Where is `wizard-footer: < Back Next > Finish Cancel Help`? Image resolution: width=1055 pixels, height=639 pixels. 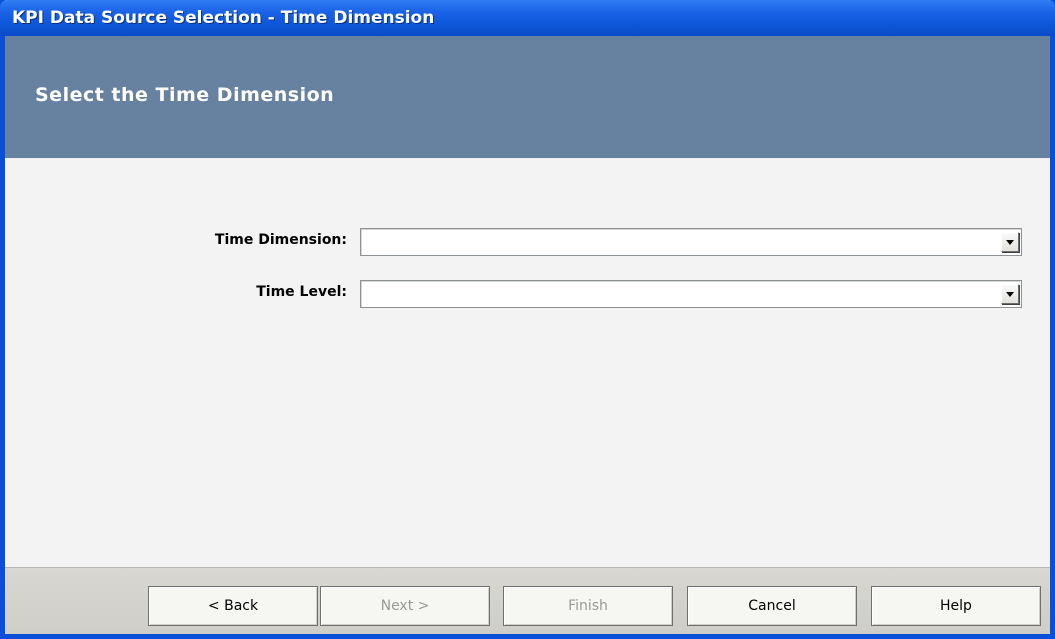 wizard-footer: < Back Next > Finish Cancel Help is located at coordinates (527, 600).